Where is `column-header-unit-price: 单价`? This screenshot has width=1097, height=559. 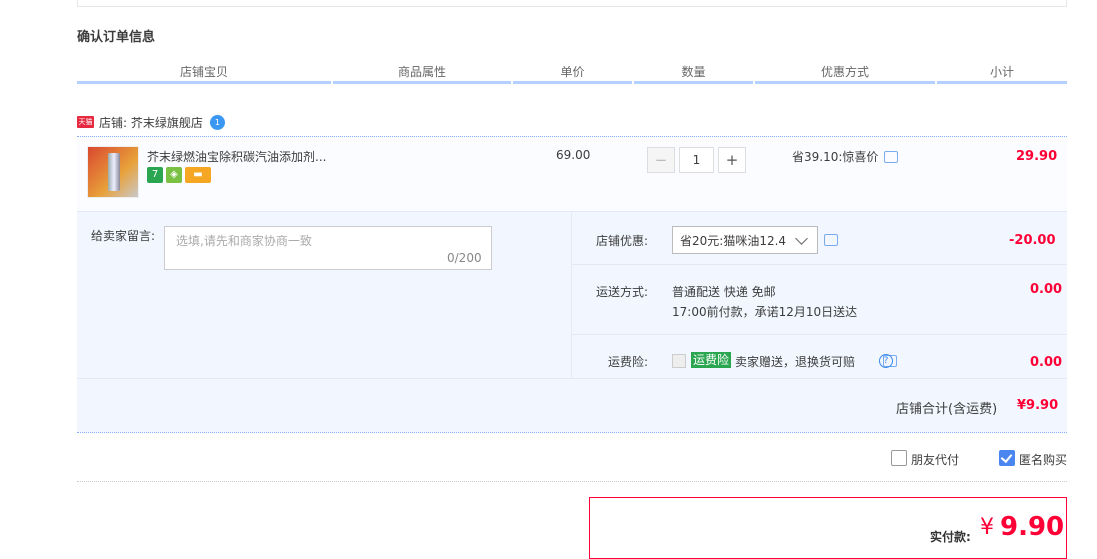 column-header-unit-price: 单价 is located at coordinates (572, 73).